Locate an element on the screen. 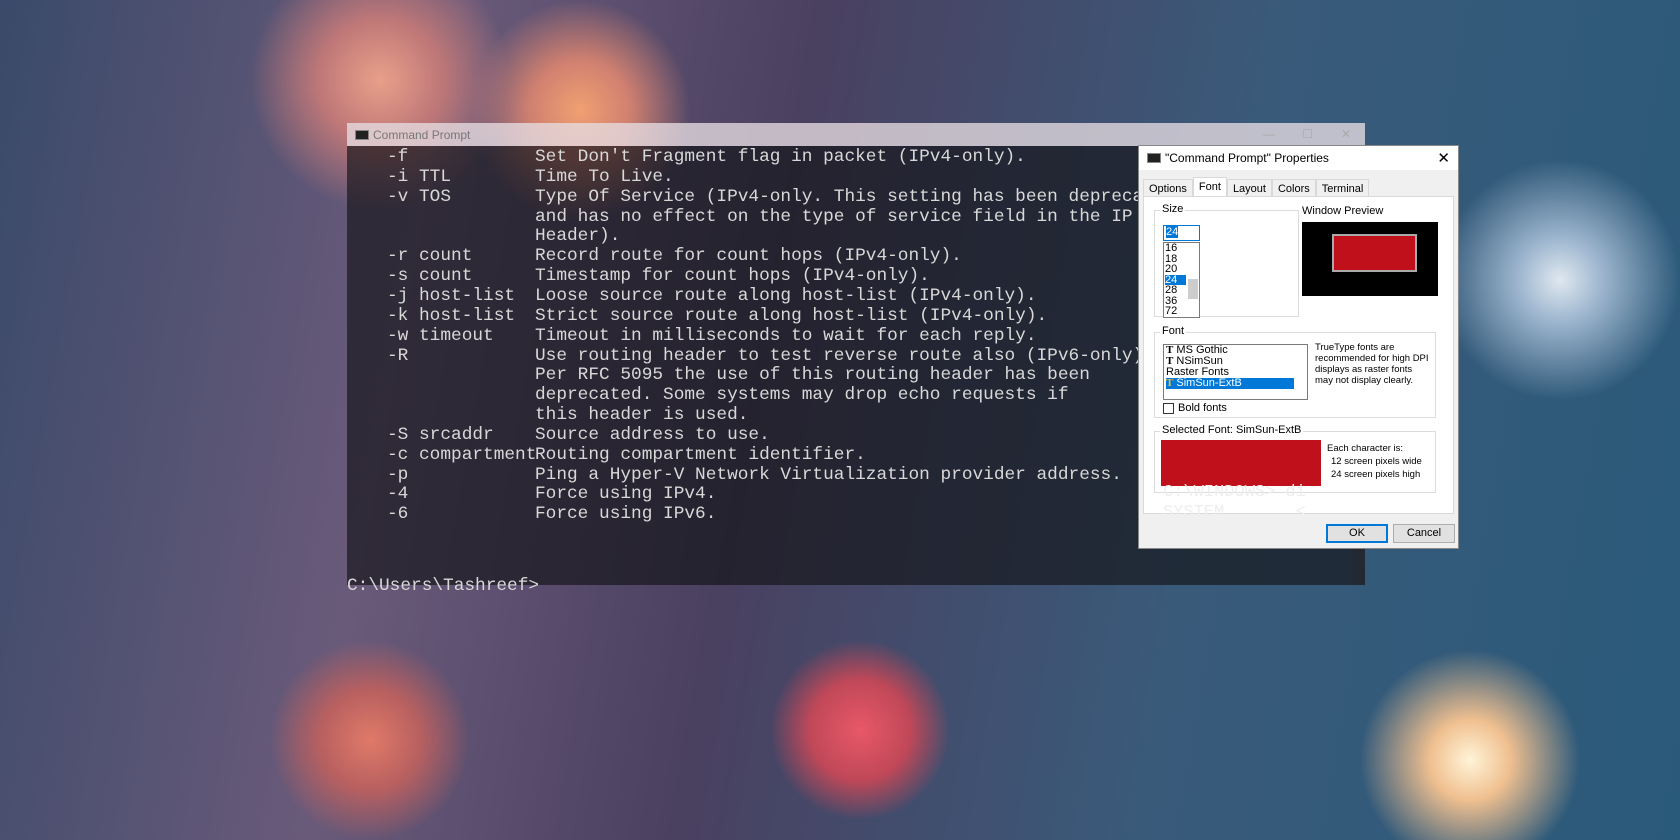 This screenshot has width=1680, height=840. option-flag: -6 is located at coordinates (398, 514).